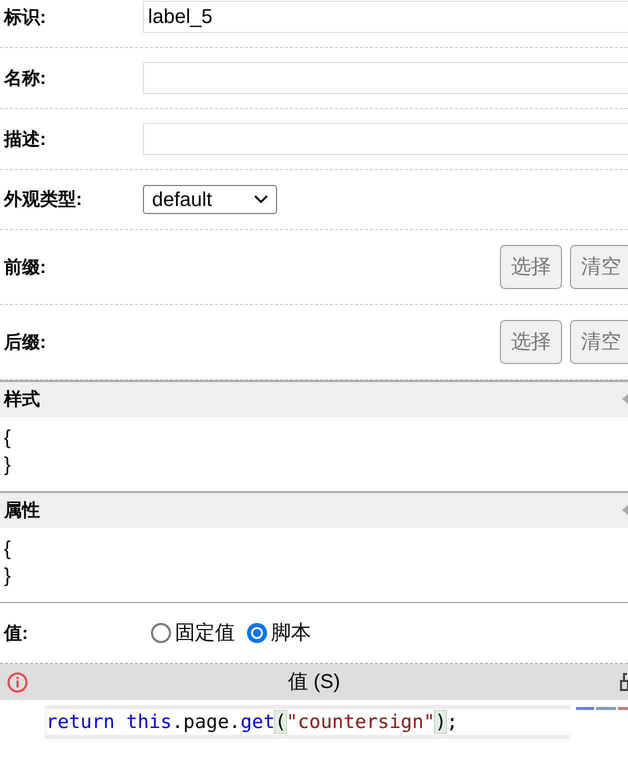 The height and width of the screenshot is (769, 628). What do you see at coordinates (193, 633) in the screenshot?
I see `radio-option: 固定值` at bounding box center [193, 633].